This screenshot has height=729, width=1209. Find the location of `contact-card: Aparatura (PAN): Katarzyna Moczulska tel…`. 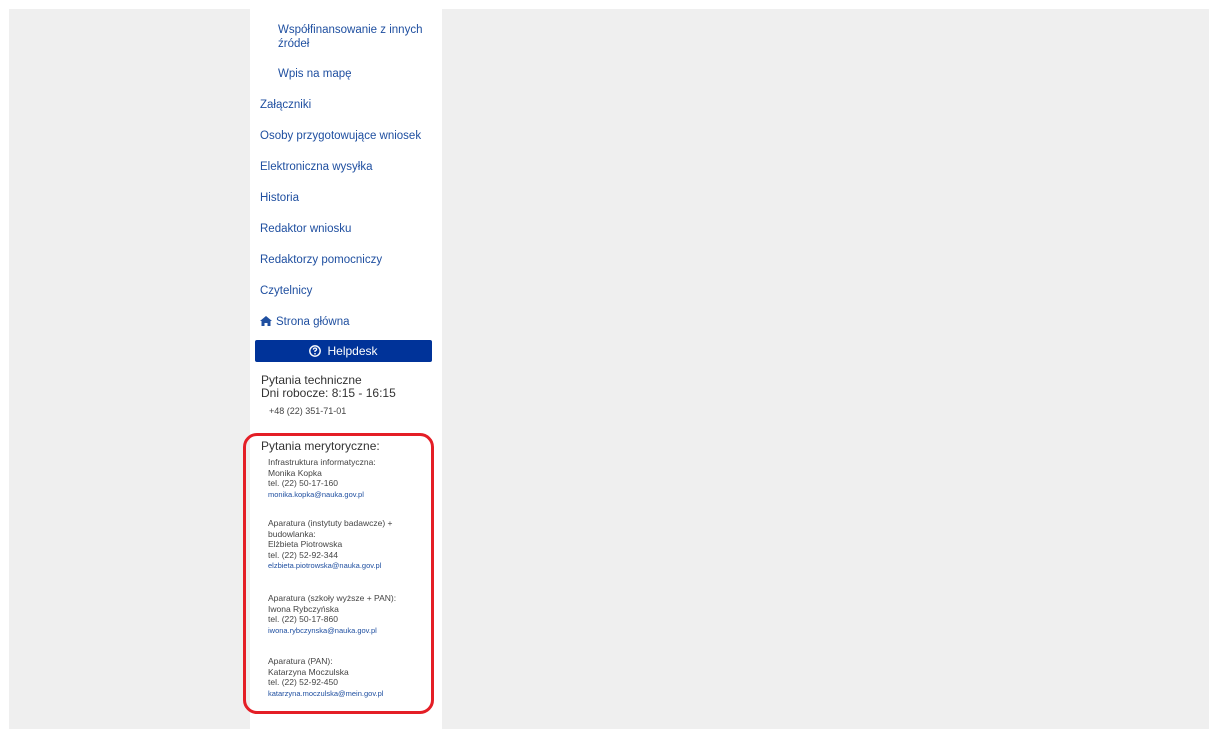

contact-card: Aparatura (PAN): Katarzyna Moczulska tel… is located at coordinates (348, 677).